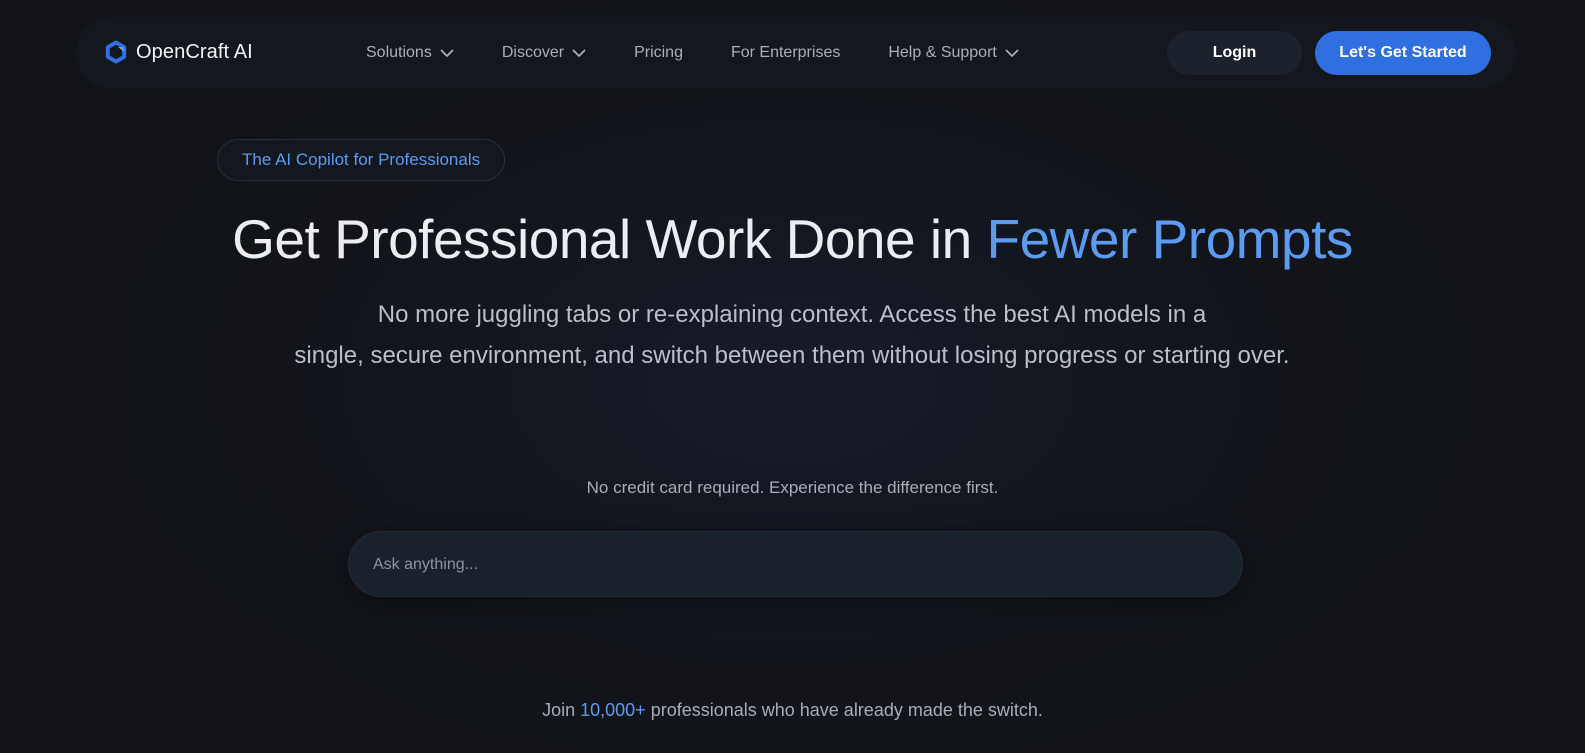 The image size is (1585, 753). I want to click on nav-item-help-support: Help & Support, so click(953, 53).